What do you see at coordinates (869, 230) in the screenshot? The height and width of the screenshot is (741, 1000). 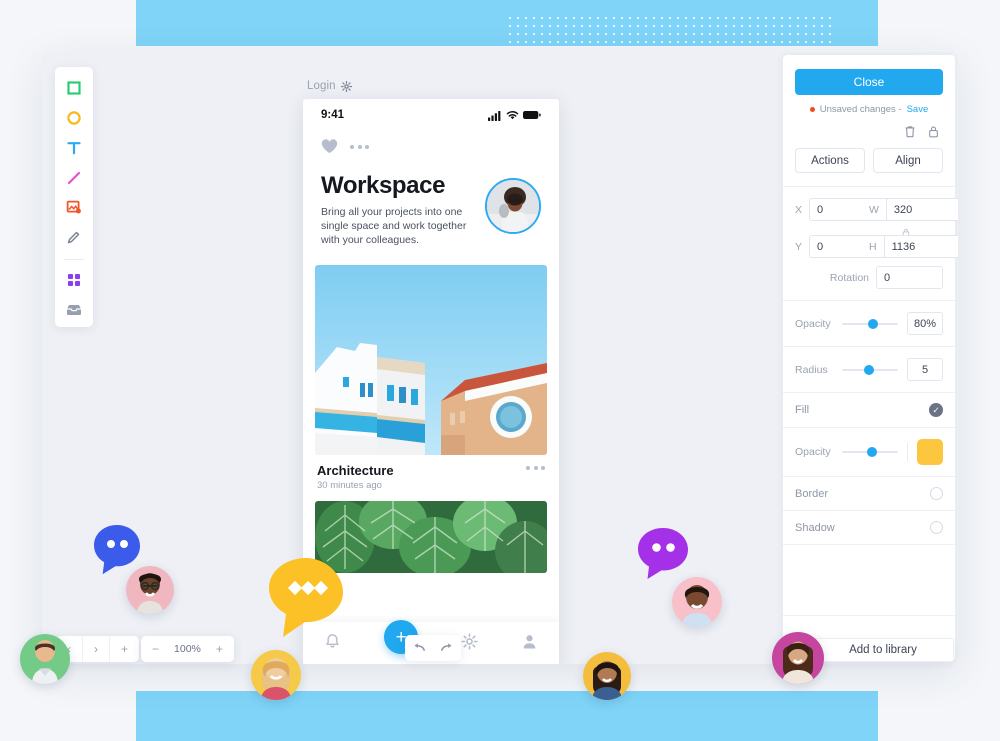 I see `aspect-ratio-lock` at bounding box center [869, 230].